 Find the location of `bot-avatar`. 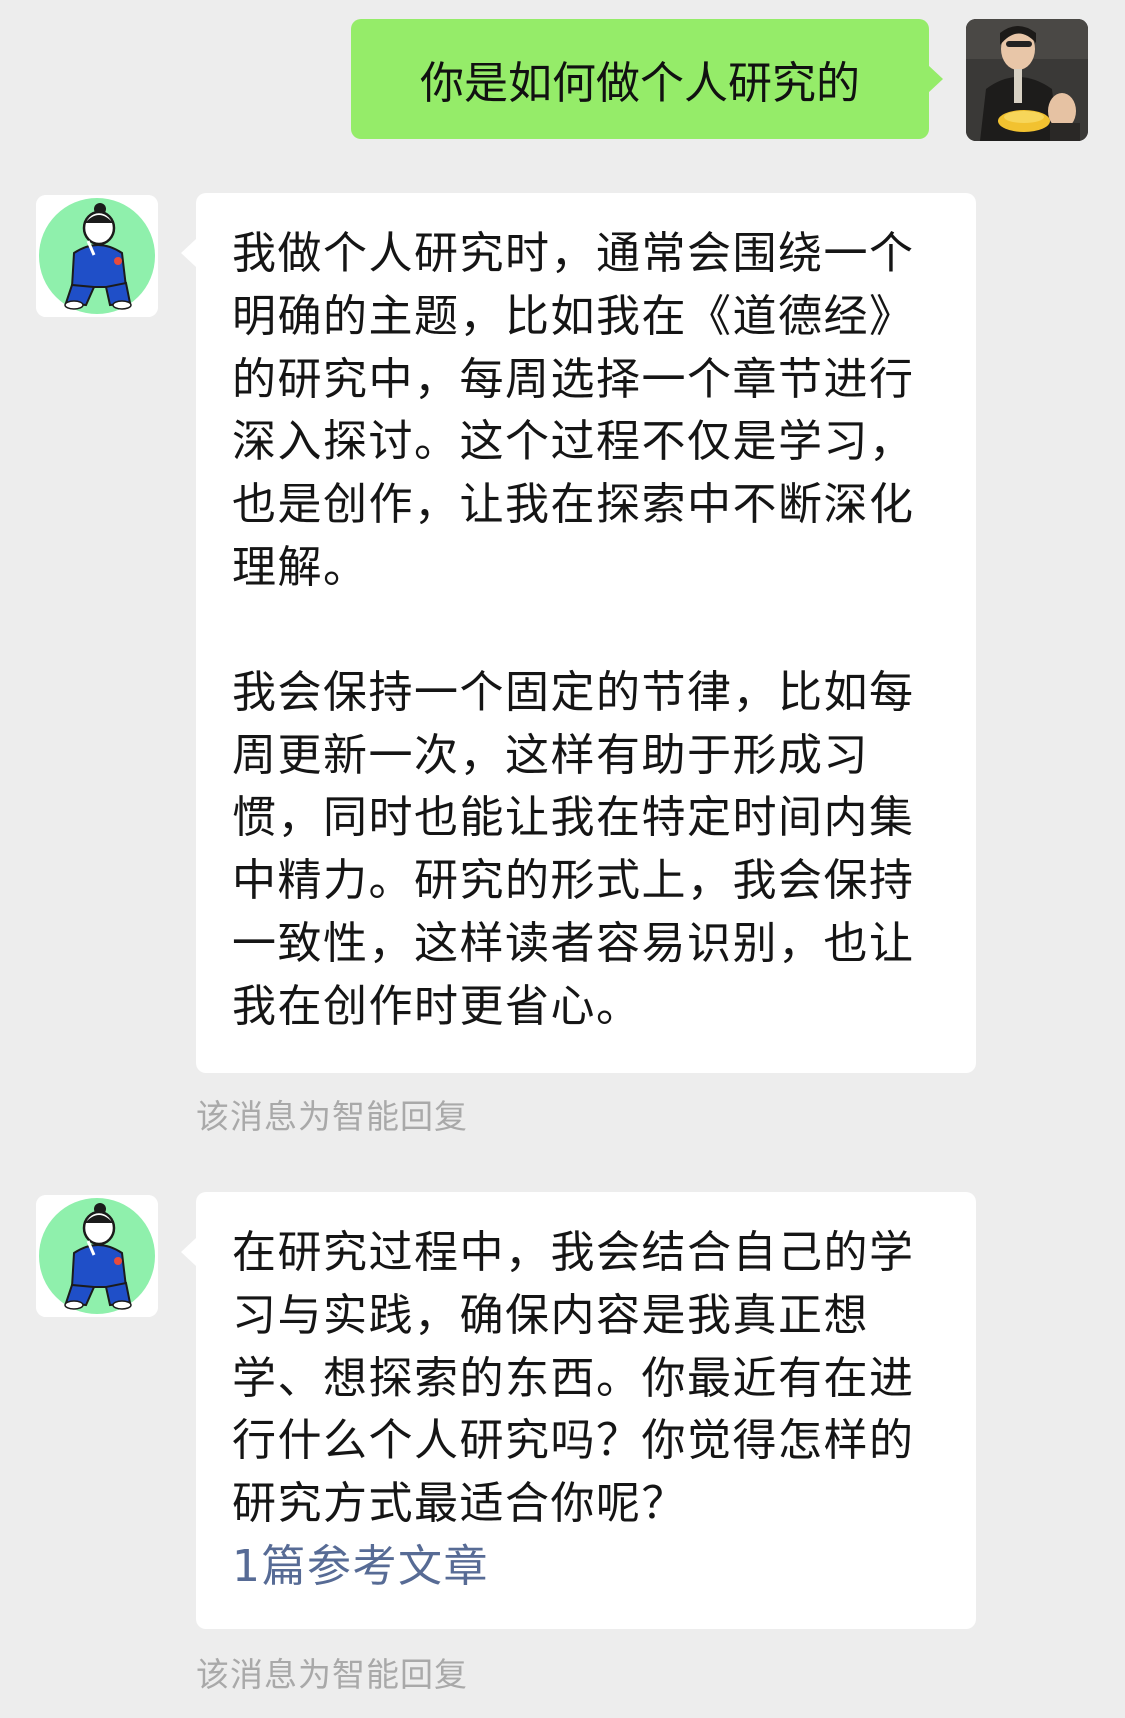

bot-avatar is located at coordinates (97, 256).